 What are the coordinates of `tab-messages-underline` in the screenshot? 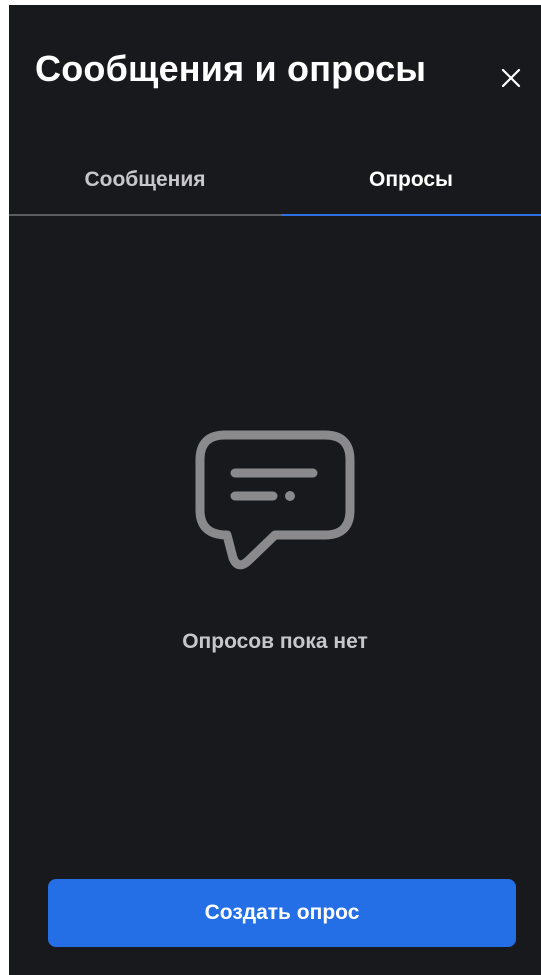 It's located at (145, 215).